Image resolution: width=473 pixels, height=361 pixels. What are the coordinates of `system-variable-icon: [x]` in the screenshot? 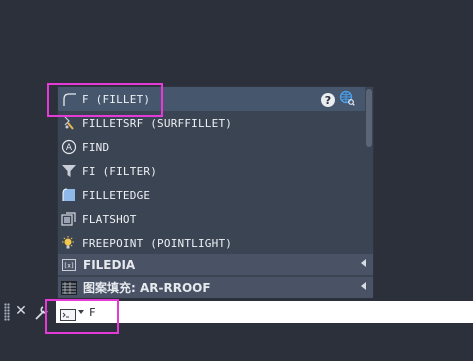 It's located at (69, 265).